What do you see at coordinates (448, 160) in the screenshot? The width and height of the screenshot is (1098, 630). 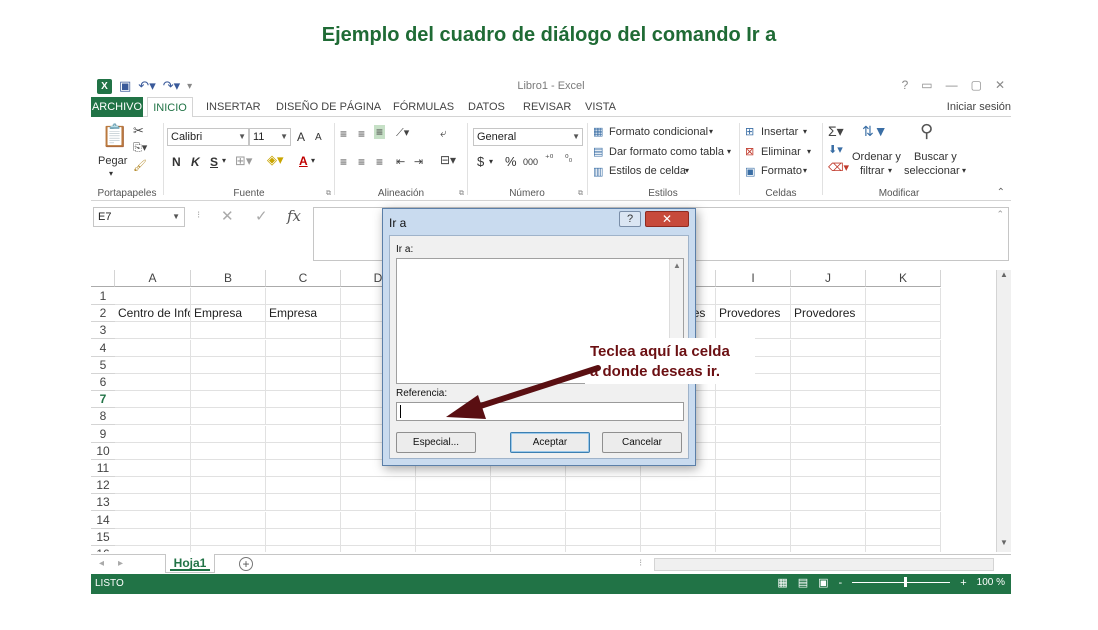 I see `merge-center-icon: ⊟▾` at bounding box center [448, 160].